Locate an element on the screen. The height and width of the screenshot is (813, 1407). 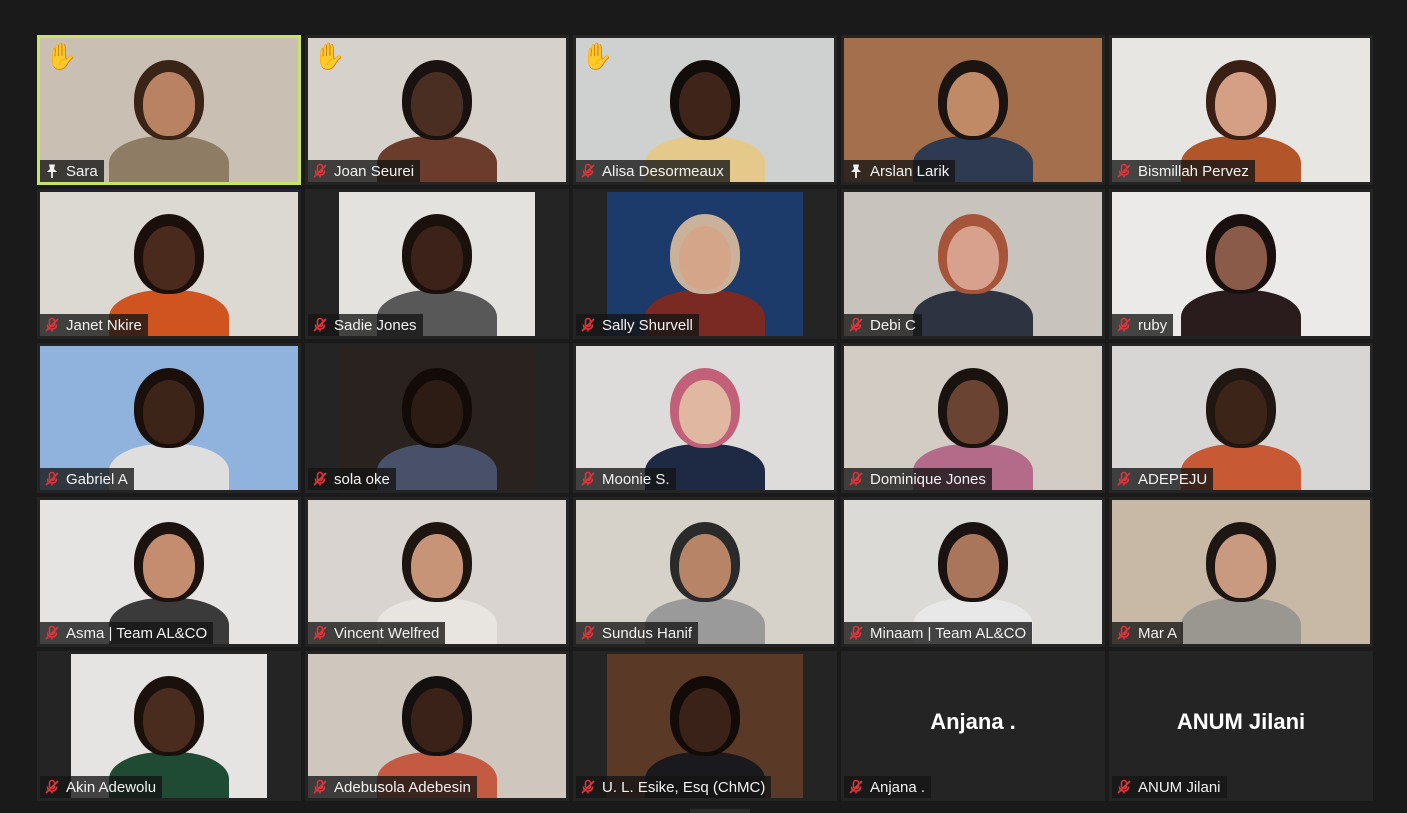
participant-name: Adebusola Adebesin is located at coordinates (402, 787).